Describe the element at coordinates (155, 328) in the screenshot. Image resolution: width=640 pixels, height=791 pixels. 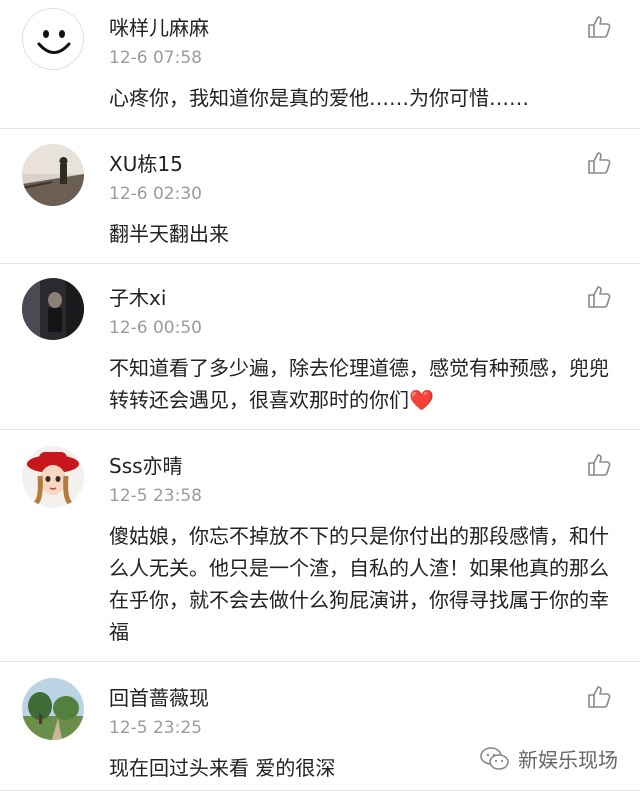
I see `comment-time: 12-6 00:50` at that location.